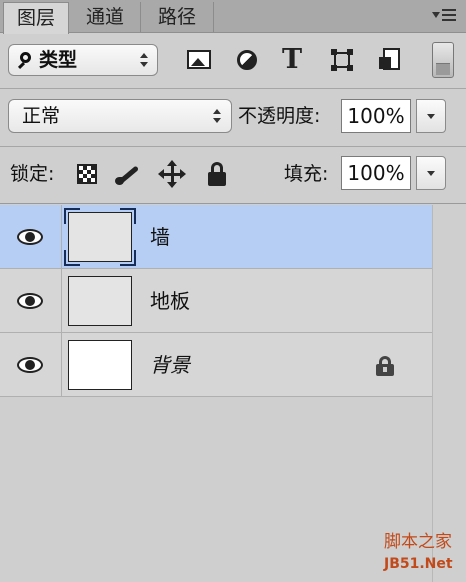 The height and width of the screenshot is (582, 466). What do you see at coordinates (445, 16) in the screenshot?
I see `panel-menu-icon` at bounding box center [445, 16].